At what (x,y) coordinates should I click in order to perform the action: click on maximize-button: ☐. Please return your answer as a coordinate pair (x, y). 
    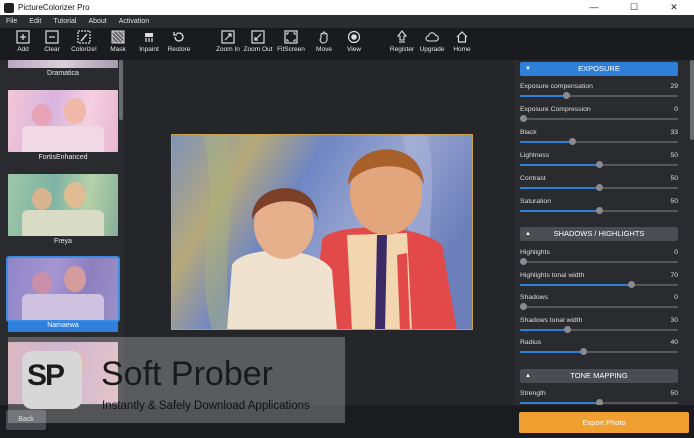
    Looking at the image, I should click on (634, 7).